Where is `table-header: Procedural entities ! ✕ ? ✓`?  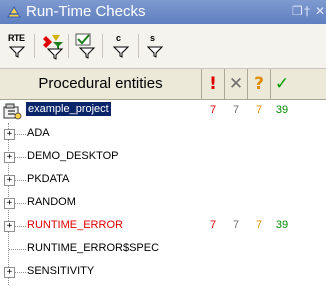
table-header: Procedural entities ! ✕ ? ✓ is located at coordinates (163, 84).